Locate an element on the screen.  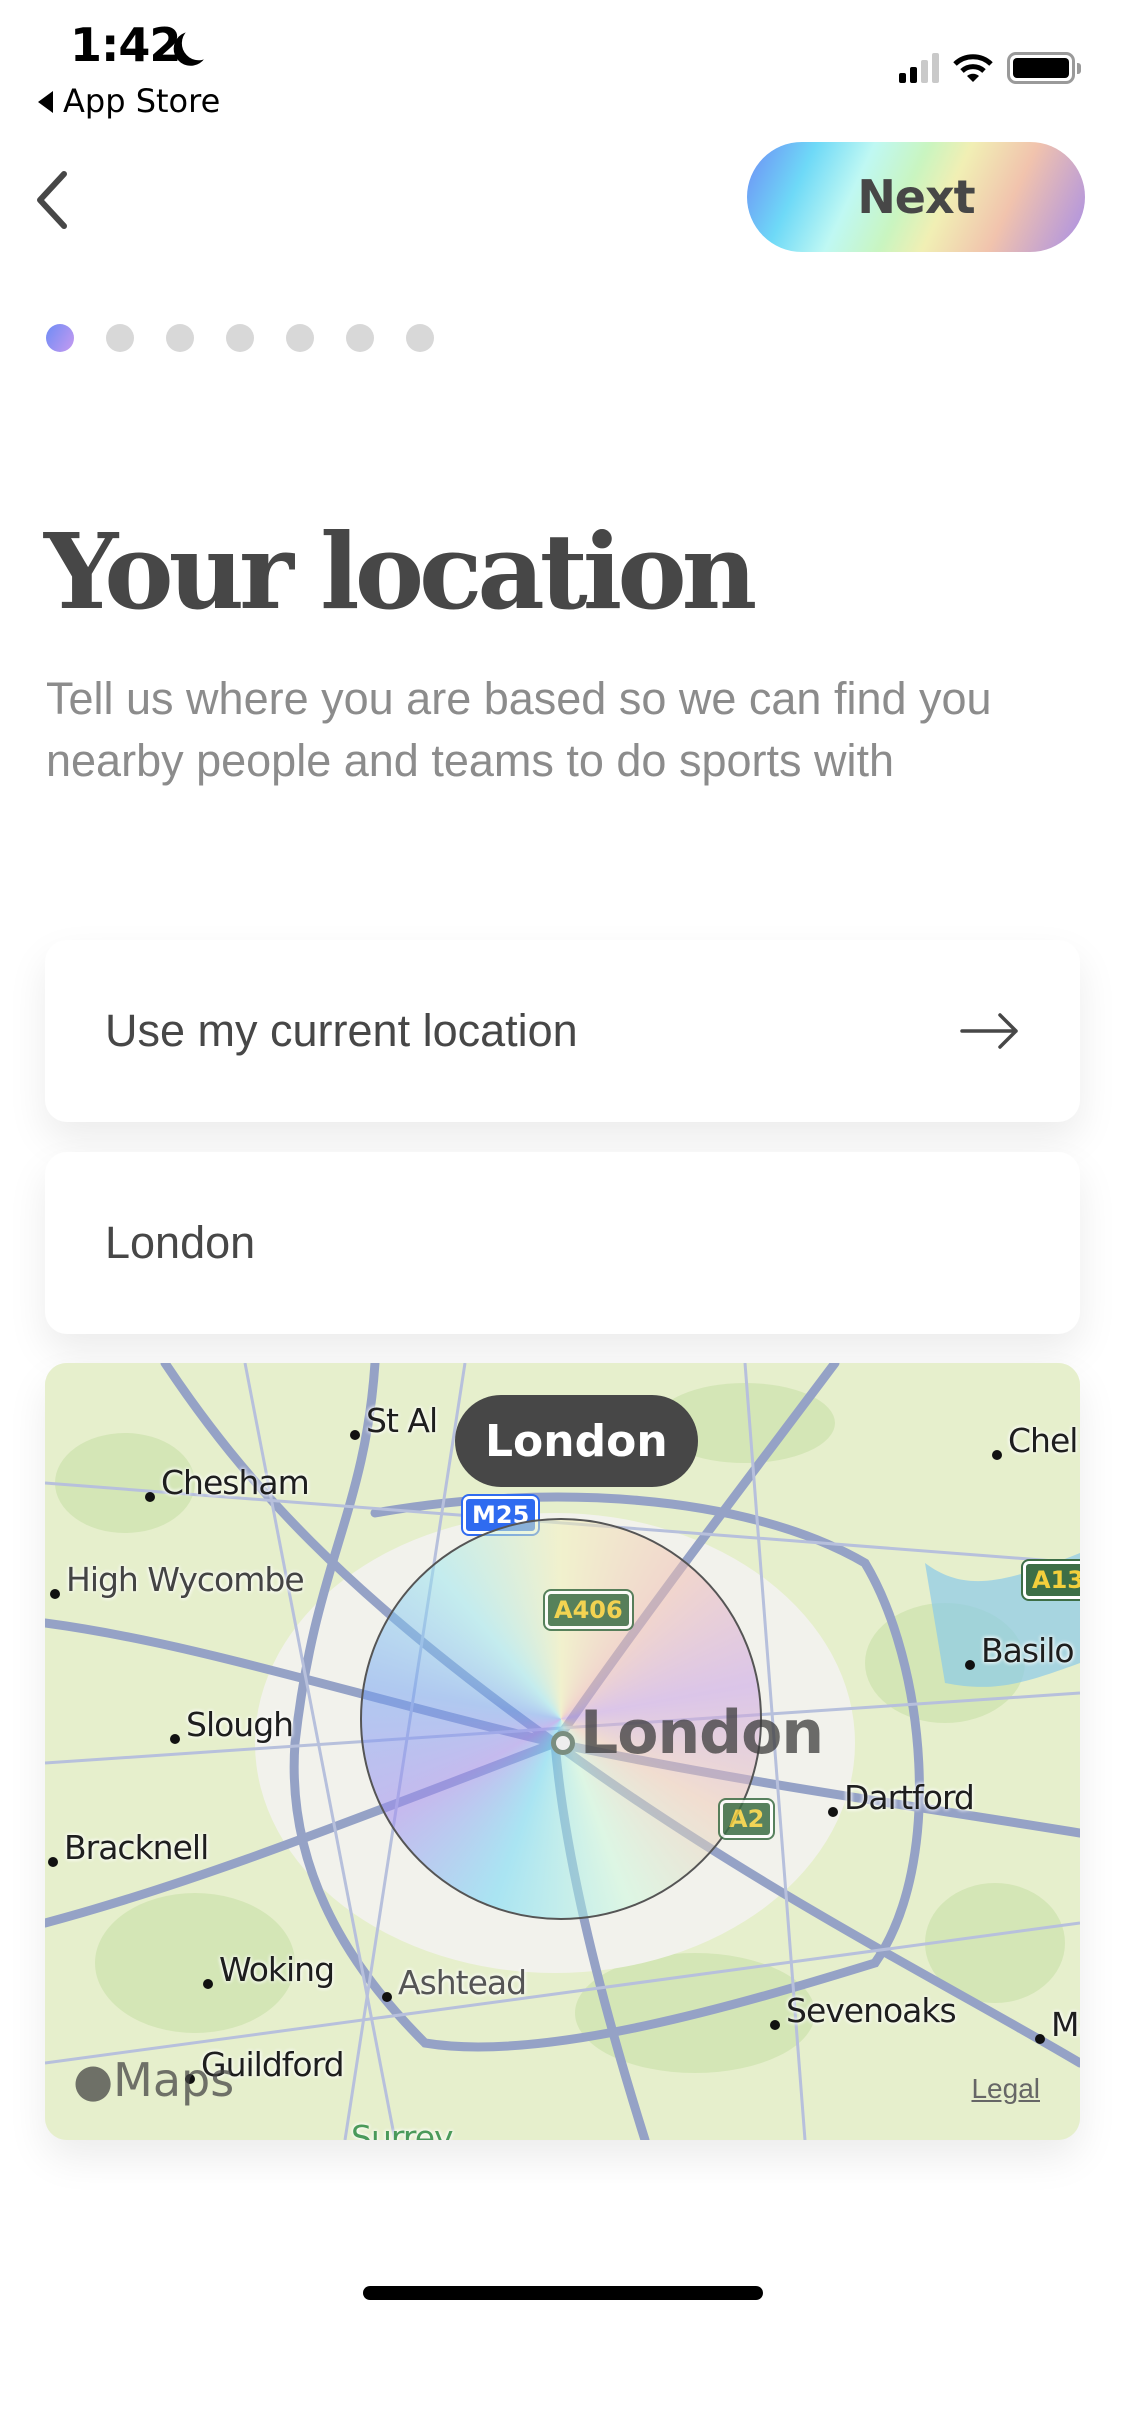
map-place-label: Dartford is located at coordinates (901, 1797).